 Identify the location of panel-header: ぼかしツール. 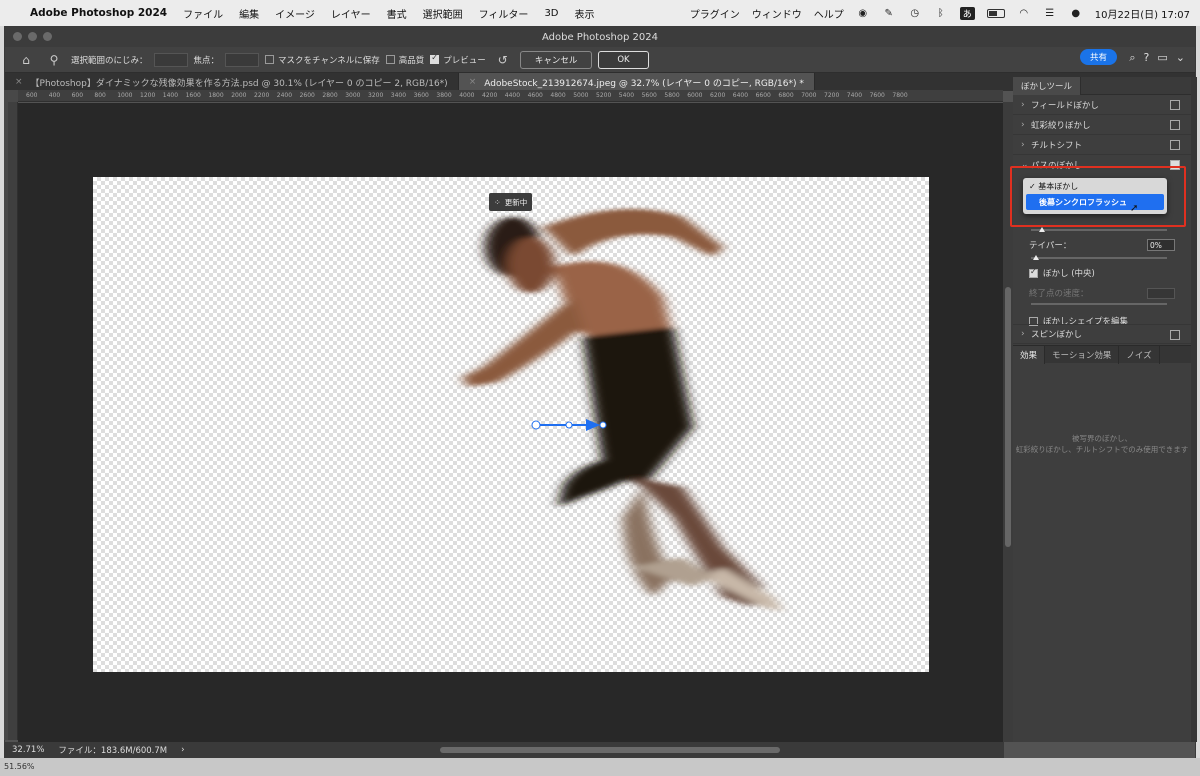
(1102, 85).